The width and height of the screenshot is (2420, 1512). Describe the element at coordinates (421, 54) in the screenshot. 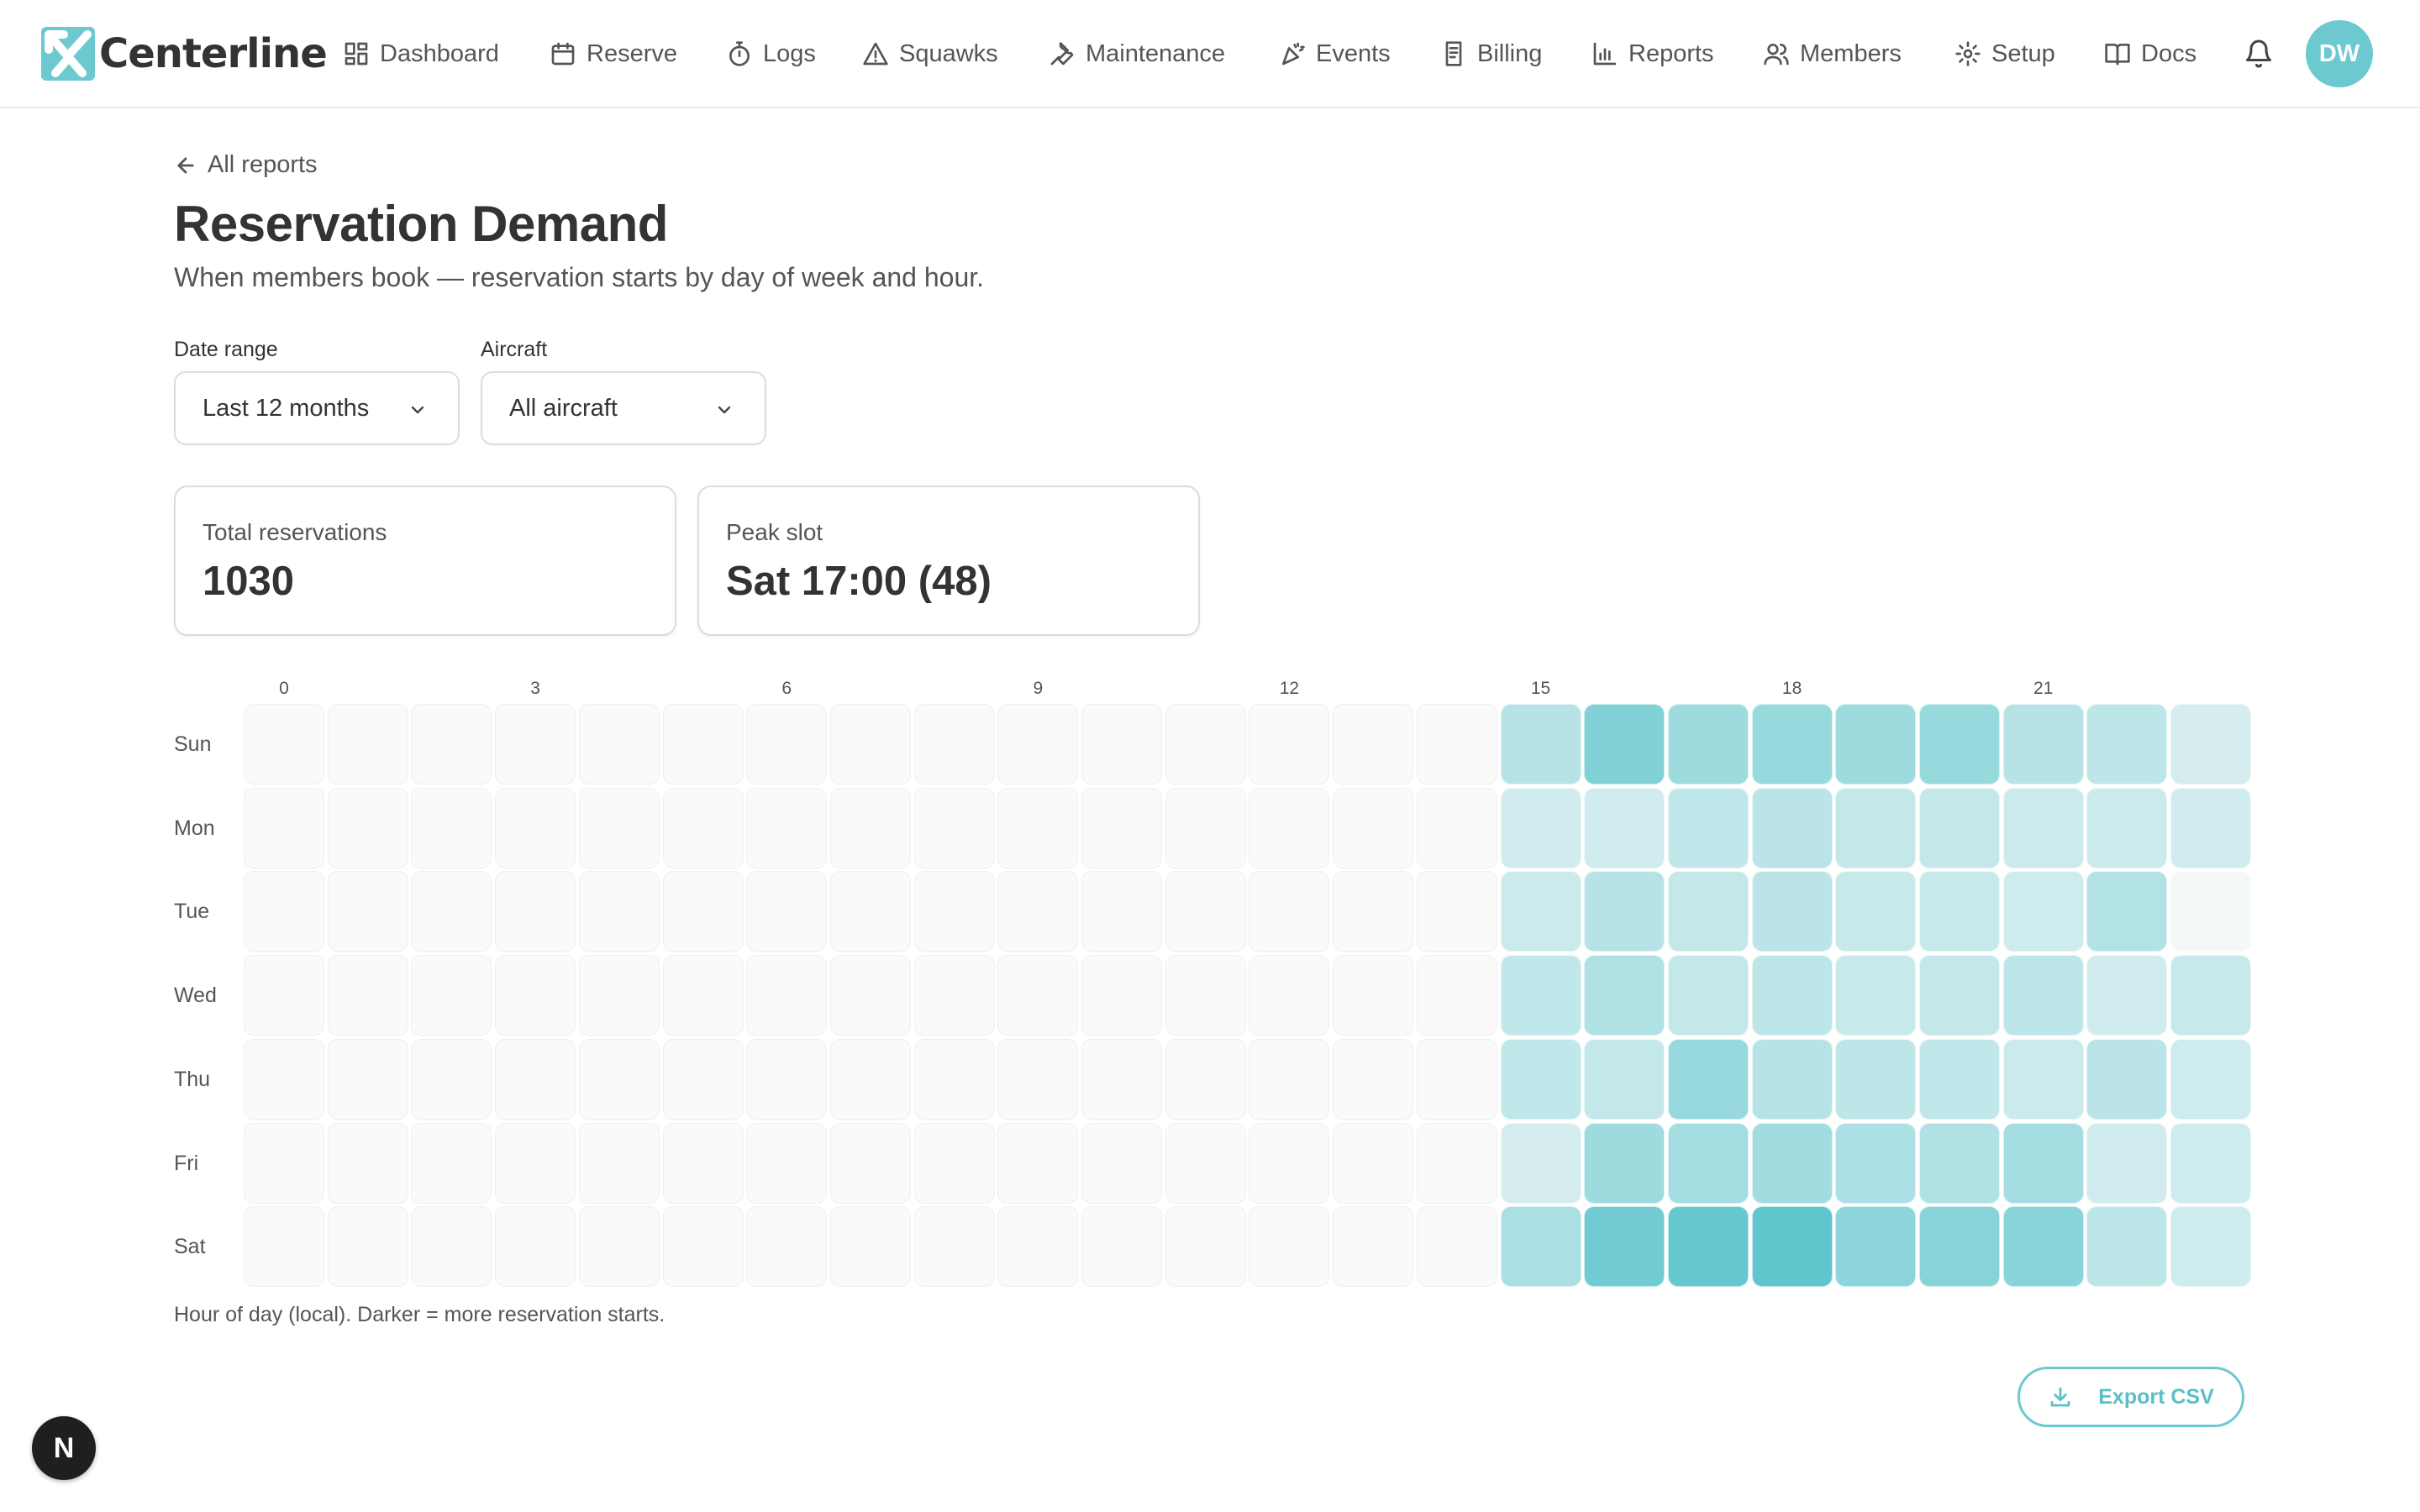

I see `nav-item-dashboard: Dashboard` at that location.